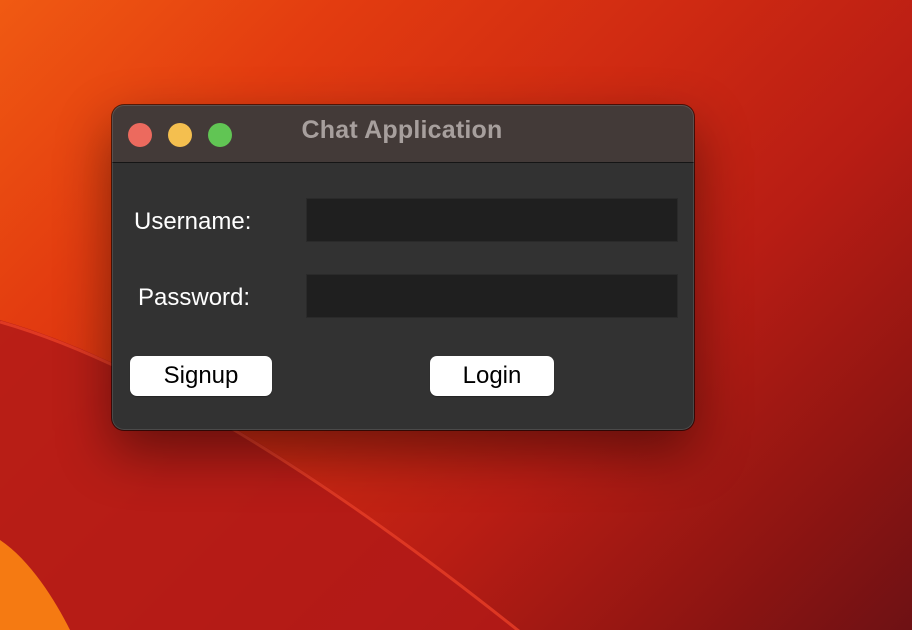  Describe the element at coordinates (140, 135) in the screenshot. I see `close-window-button` at that location.